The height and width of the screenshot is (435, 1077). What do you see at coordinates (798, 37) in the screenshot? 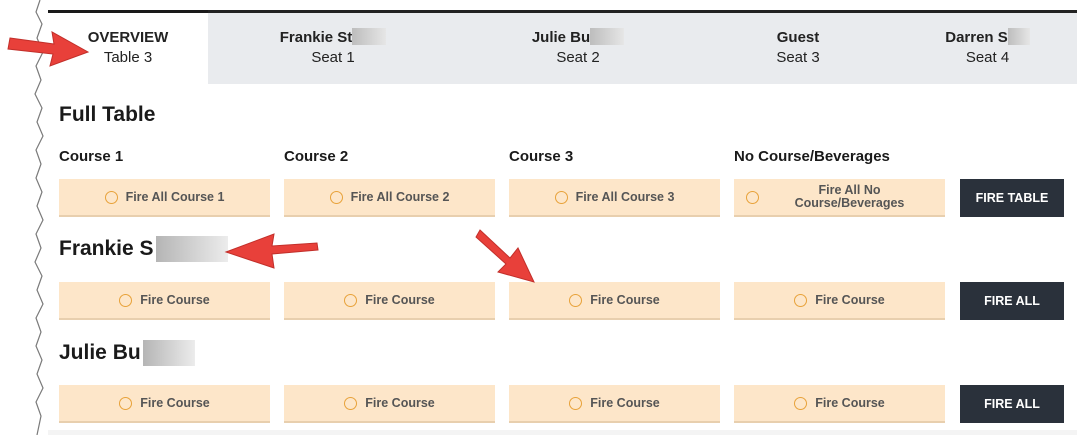
I see `tab-name: Guest` at bounding box center [798, 37].